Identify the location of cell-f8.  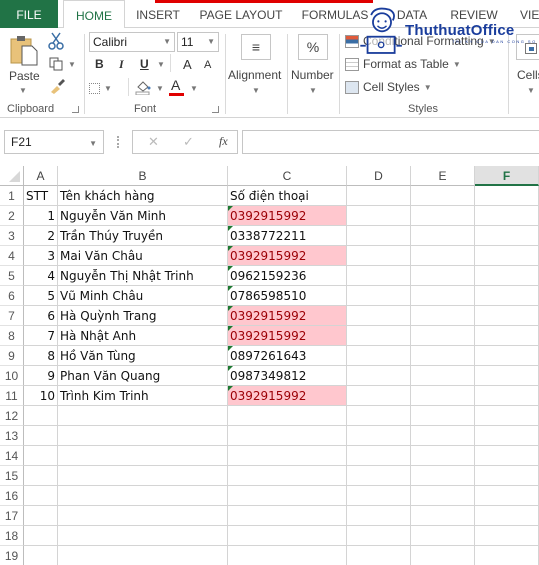
(507, 336).